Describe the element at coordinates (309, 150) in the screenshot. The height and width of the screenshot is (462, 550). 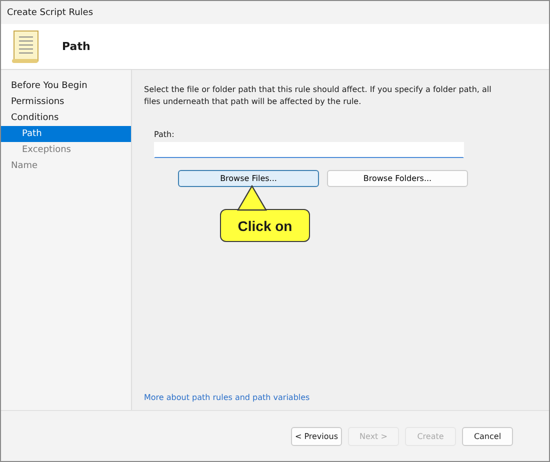
I see `path-field` at that location.